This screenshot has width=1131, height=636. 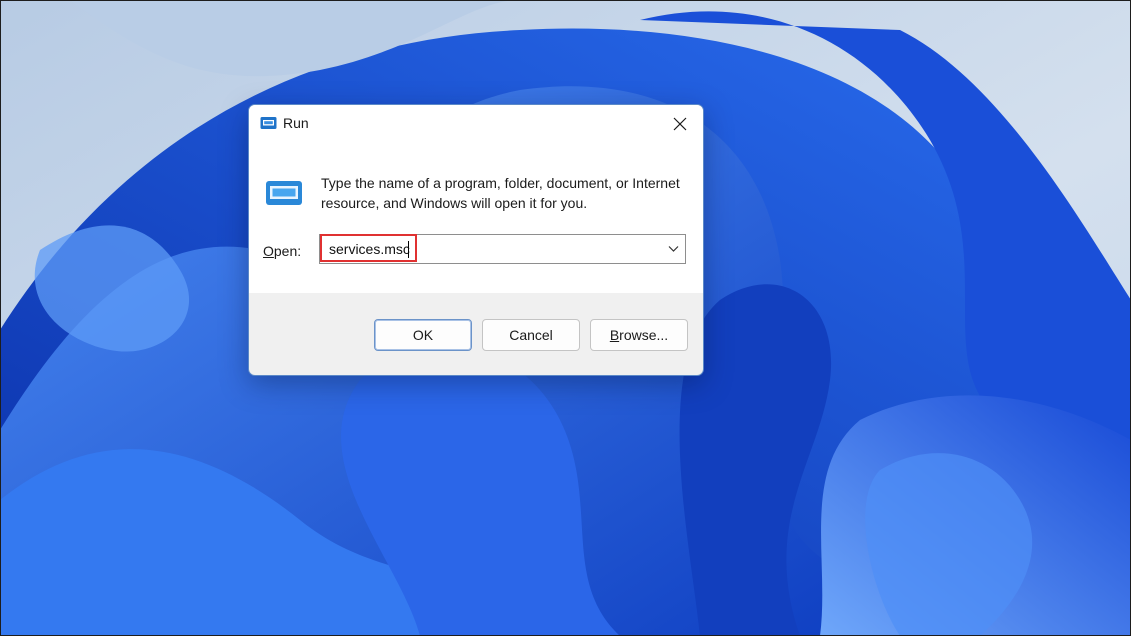 What do you see at coordinates (531, 335) in the screenshot?
I see `cancel-button: Cancel` at bounding box center [531, 335].